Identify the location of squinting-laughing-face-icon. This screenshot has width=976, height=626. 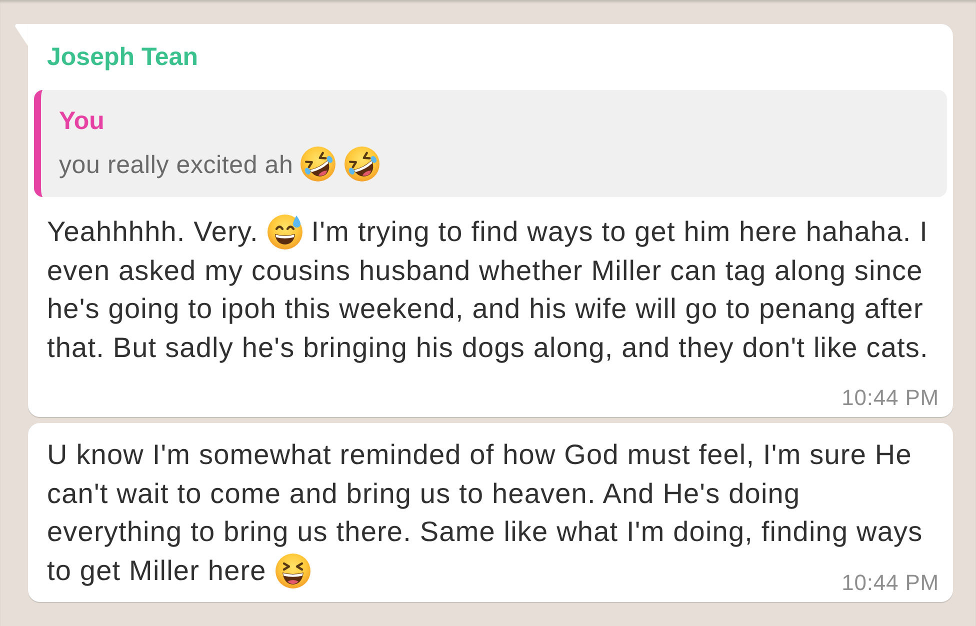
(292, 570).